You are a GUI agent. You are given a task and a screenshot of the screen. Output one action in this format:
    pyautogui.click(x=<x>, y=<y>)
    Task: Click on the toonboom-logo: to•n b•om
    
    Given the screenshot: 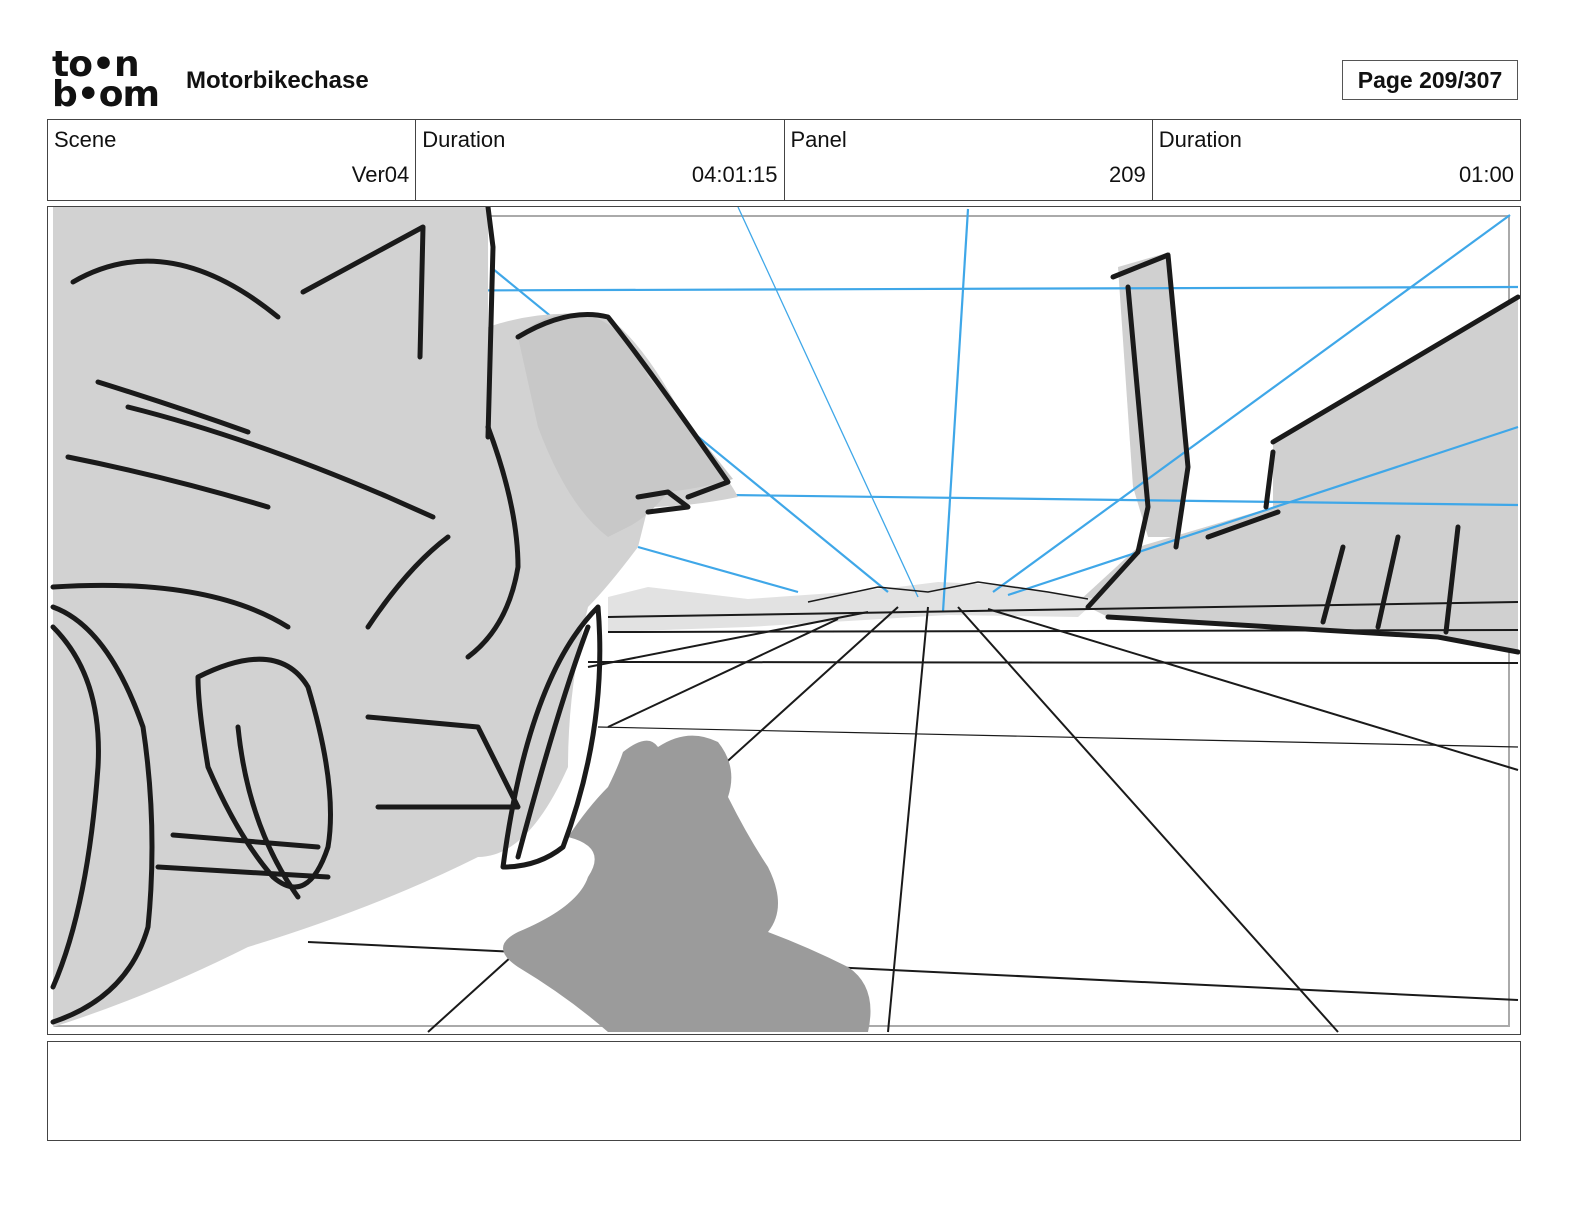 What is the action you would take?
    pyautogui.click(x=108, y=81)
    